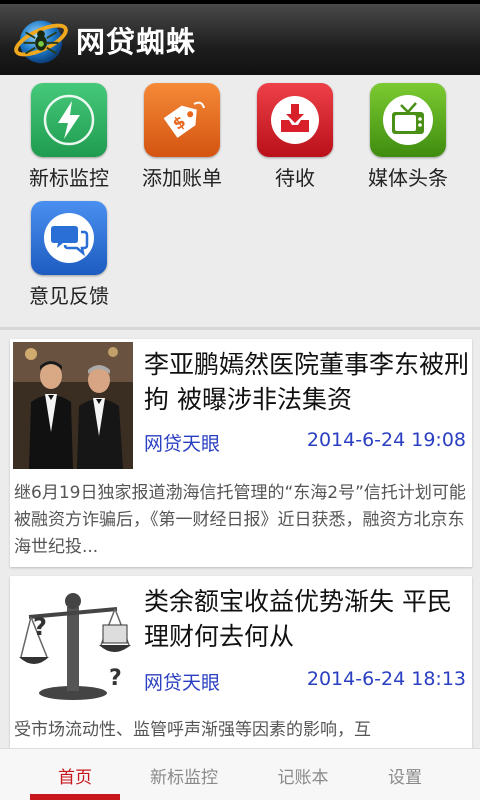 Image resolution: width=480 pixels, height=800 pixels. What do you see at coordinates (69, 296) in the screenshot?
I see `grid-label-feedback: 意见反馈` at bounding box center [69, 296].